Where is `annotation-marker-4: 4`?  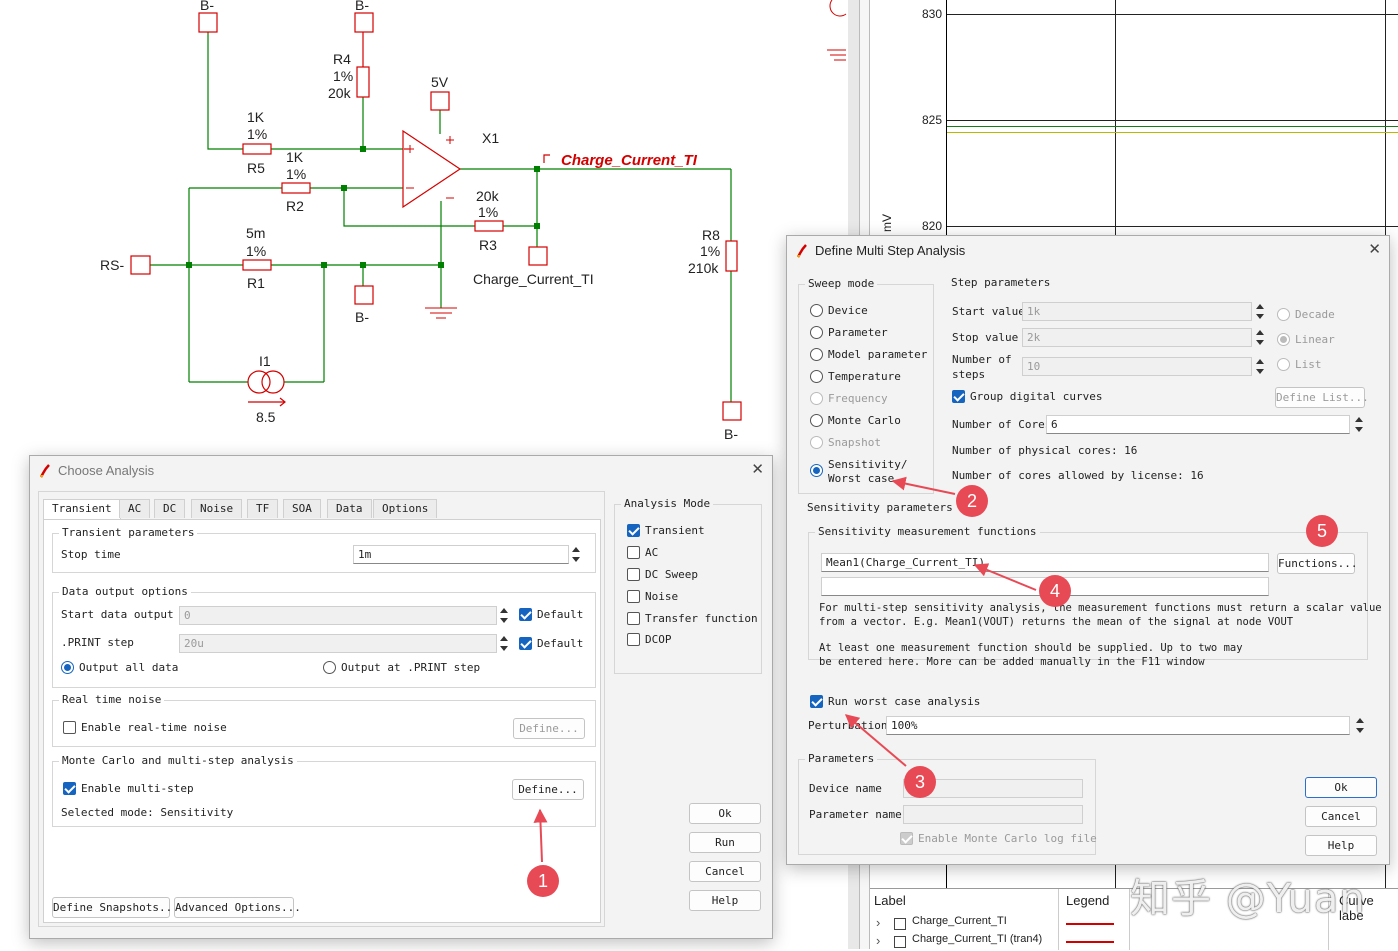
annotation-marker-4: 4 is located at coordinates (1055, 591).